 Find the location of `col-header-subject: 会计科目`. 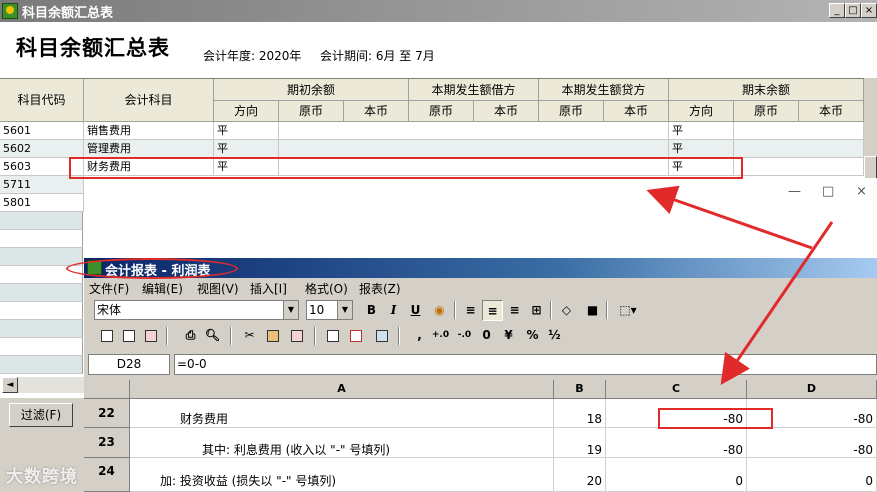

col-header-subject: 会计科目 is located at coordinates (149, 100).